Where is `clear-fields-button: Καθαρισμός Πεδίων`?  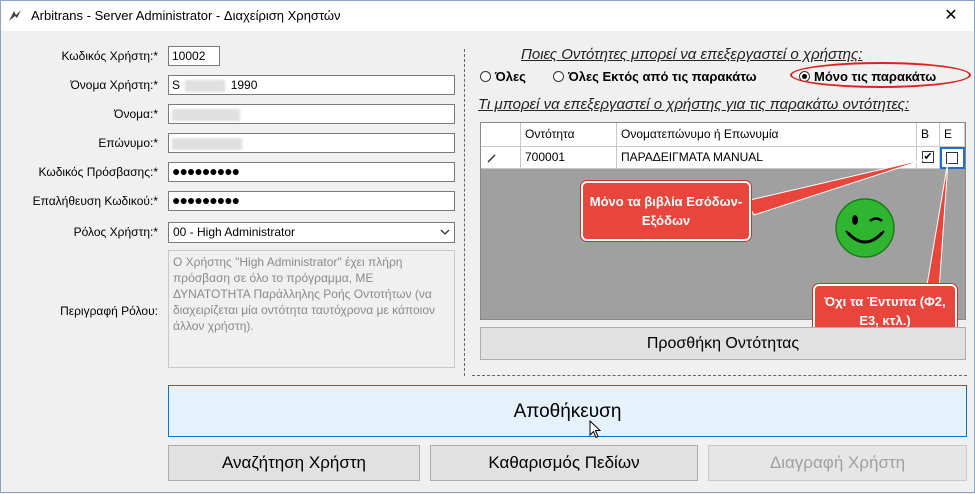 clear-fields-button: Καθαρισμός Πεδίων is located at coordinates (564, 463).